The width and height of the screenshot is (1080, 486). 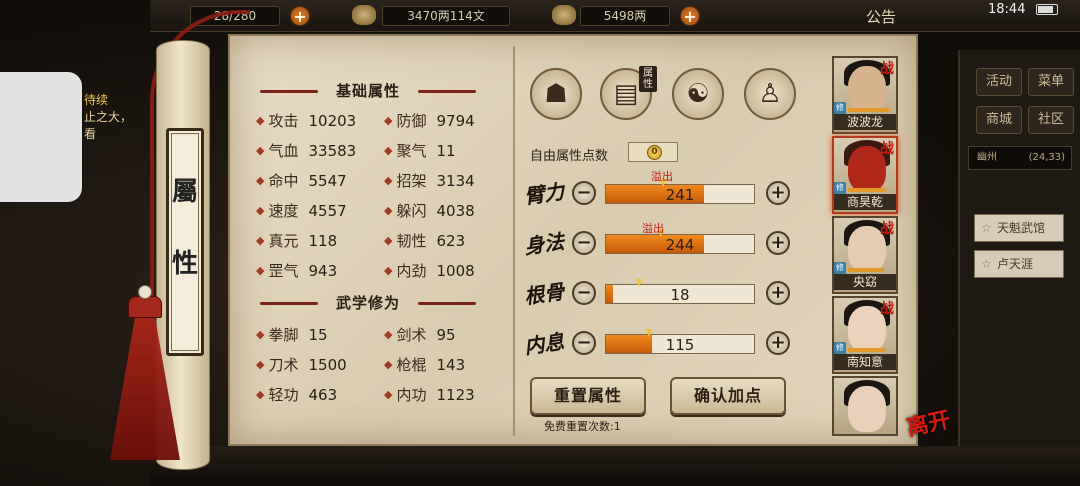 I want to click on tassel-knot, so click(x=145, y=307).